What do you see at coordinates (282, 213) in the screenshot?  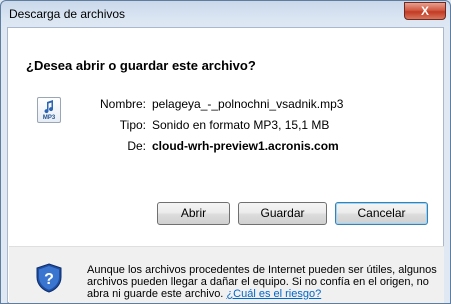 I see `save-button: Guardar` at bounding box center [282, 213].